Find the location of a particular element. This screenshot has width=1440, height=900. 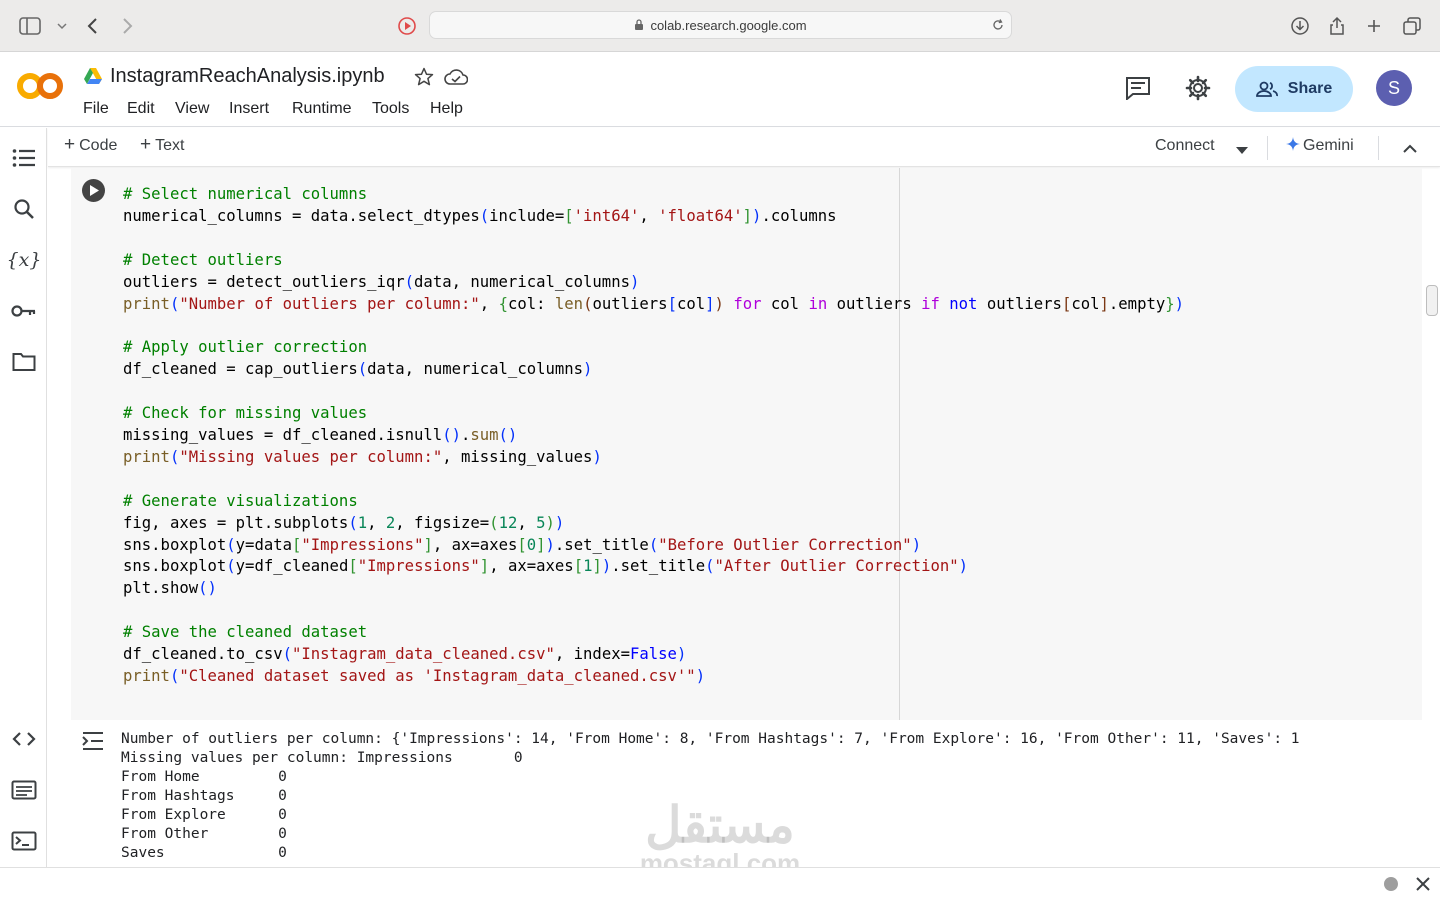

lock-icon is located at coordinates (639, 24).